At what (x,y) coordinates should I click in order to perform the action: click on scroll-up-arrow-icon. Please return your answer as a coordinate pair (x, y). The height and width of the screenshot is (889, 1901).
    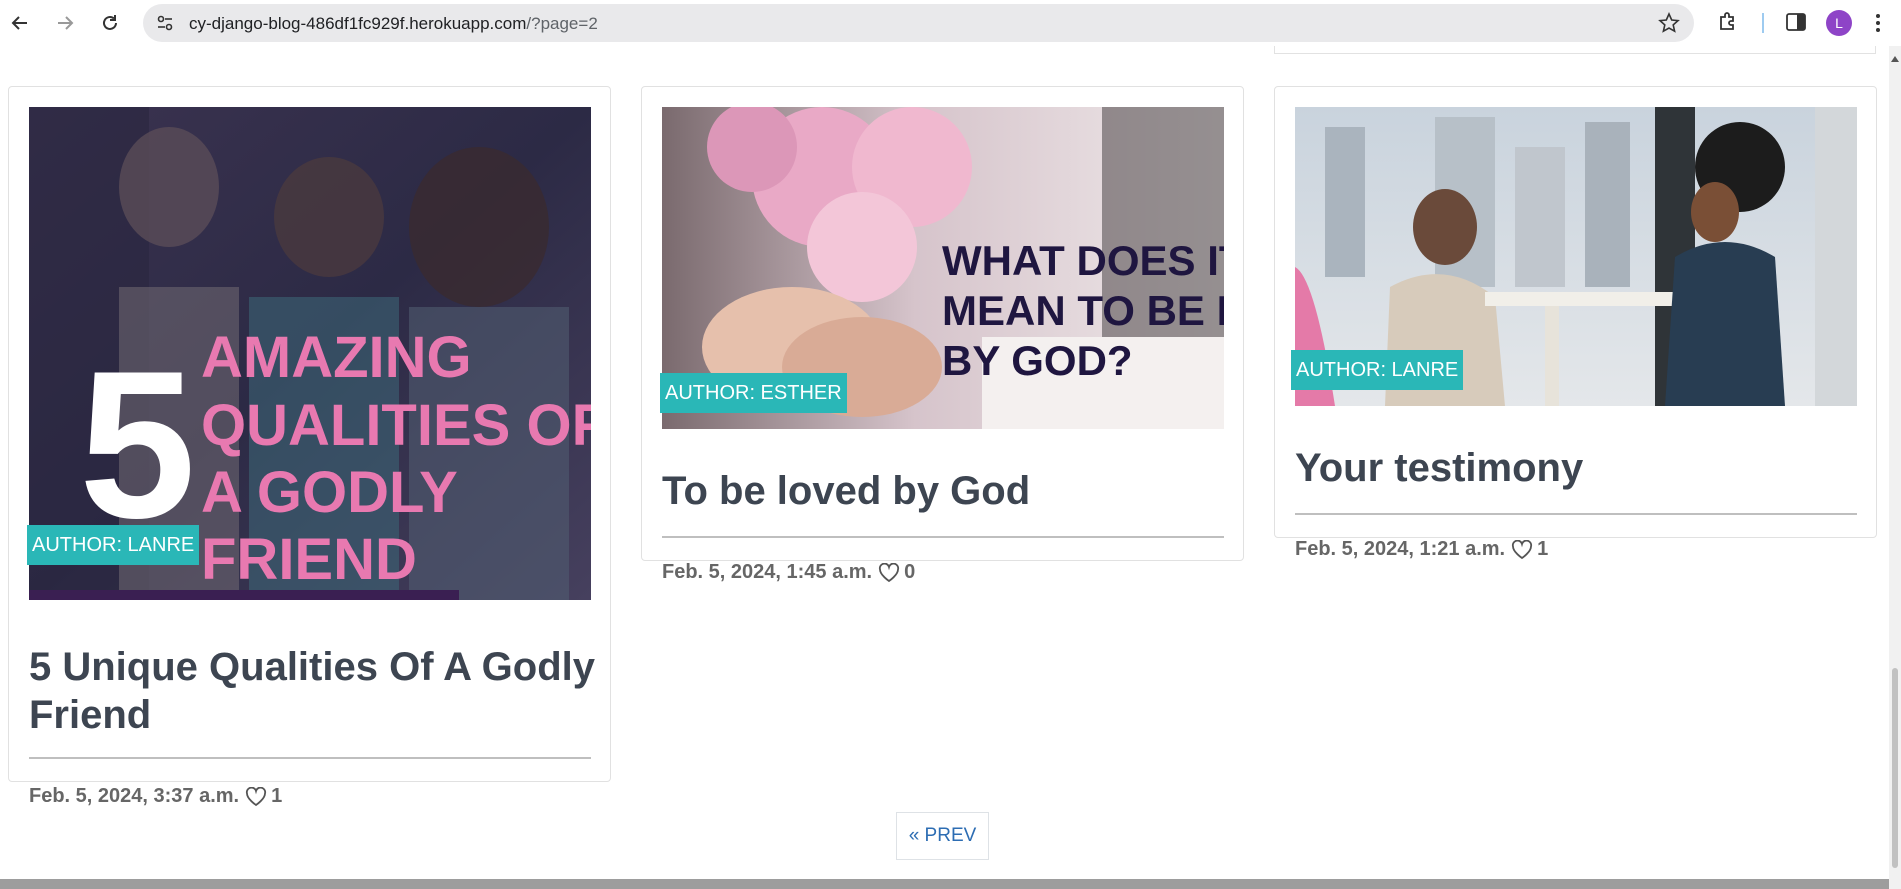
    Looking at the image, I should click on (1895, 59).